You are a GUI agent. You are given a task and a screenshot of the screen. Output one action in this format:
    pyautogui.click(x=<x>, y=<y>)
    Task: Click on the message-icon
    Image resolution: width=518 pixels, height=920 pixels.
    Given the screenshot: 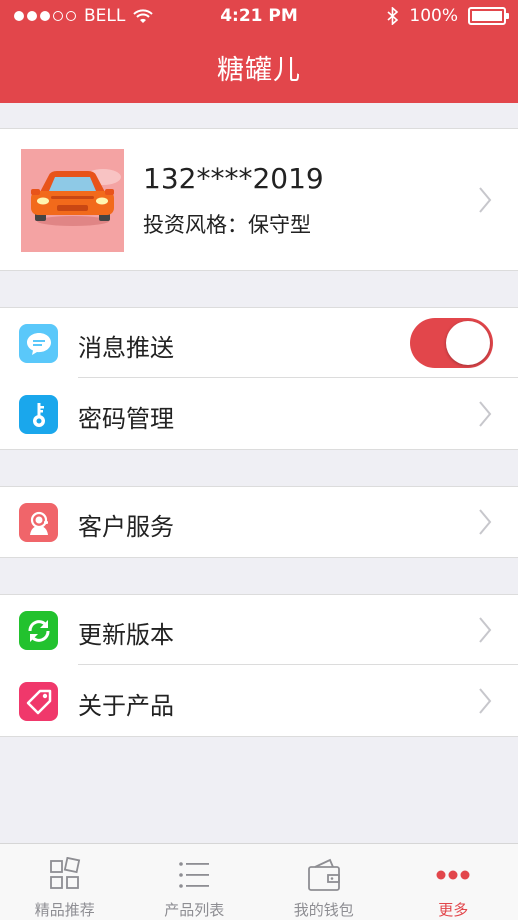 What is the action you would take?
    pyautogui.click(x=38, y=343)
    